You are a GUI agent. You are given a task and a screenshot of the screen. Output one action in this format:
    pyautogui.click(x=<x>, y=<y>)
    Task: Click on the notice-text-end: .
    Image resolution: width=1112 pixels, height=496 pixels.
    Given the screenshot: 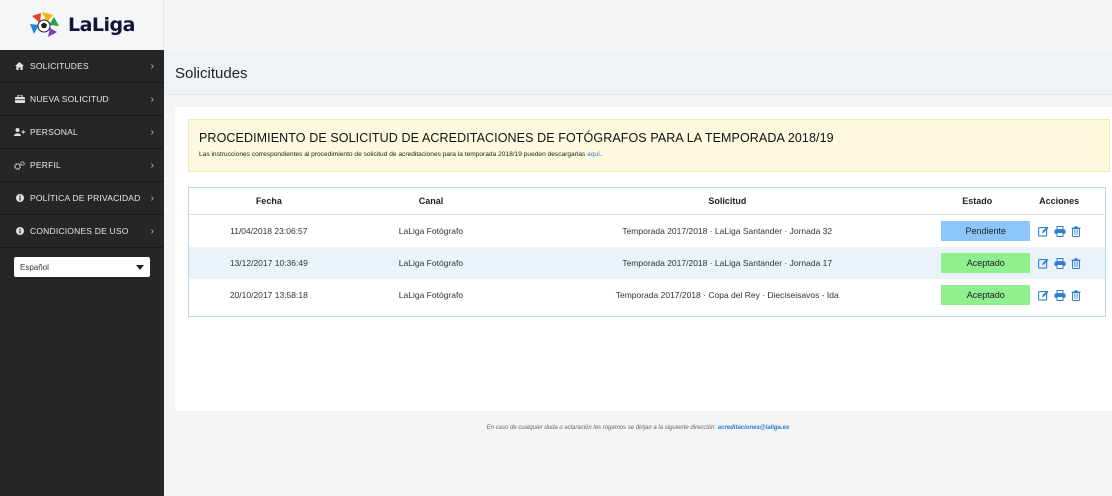 What is the action you would take?
    pyautogui.click(x=601, y=154)
    